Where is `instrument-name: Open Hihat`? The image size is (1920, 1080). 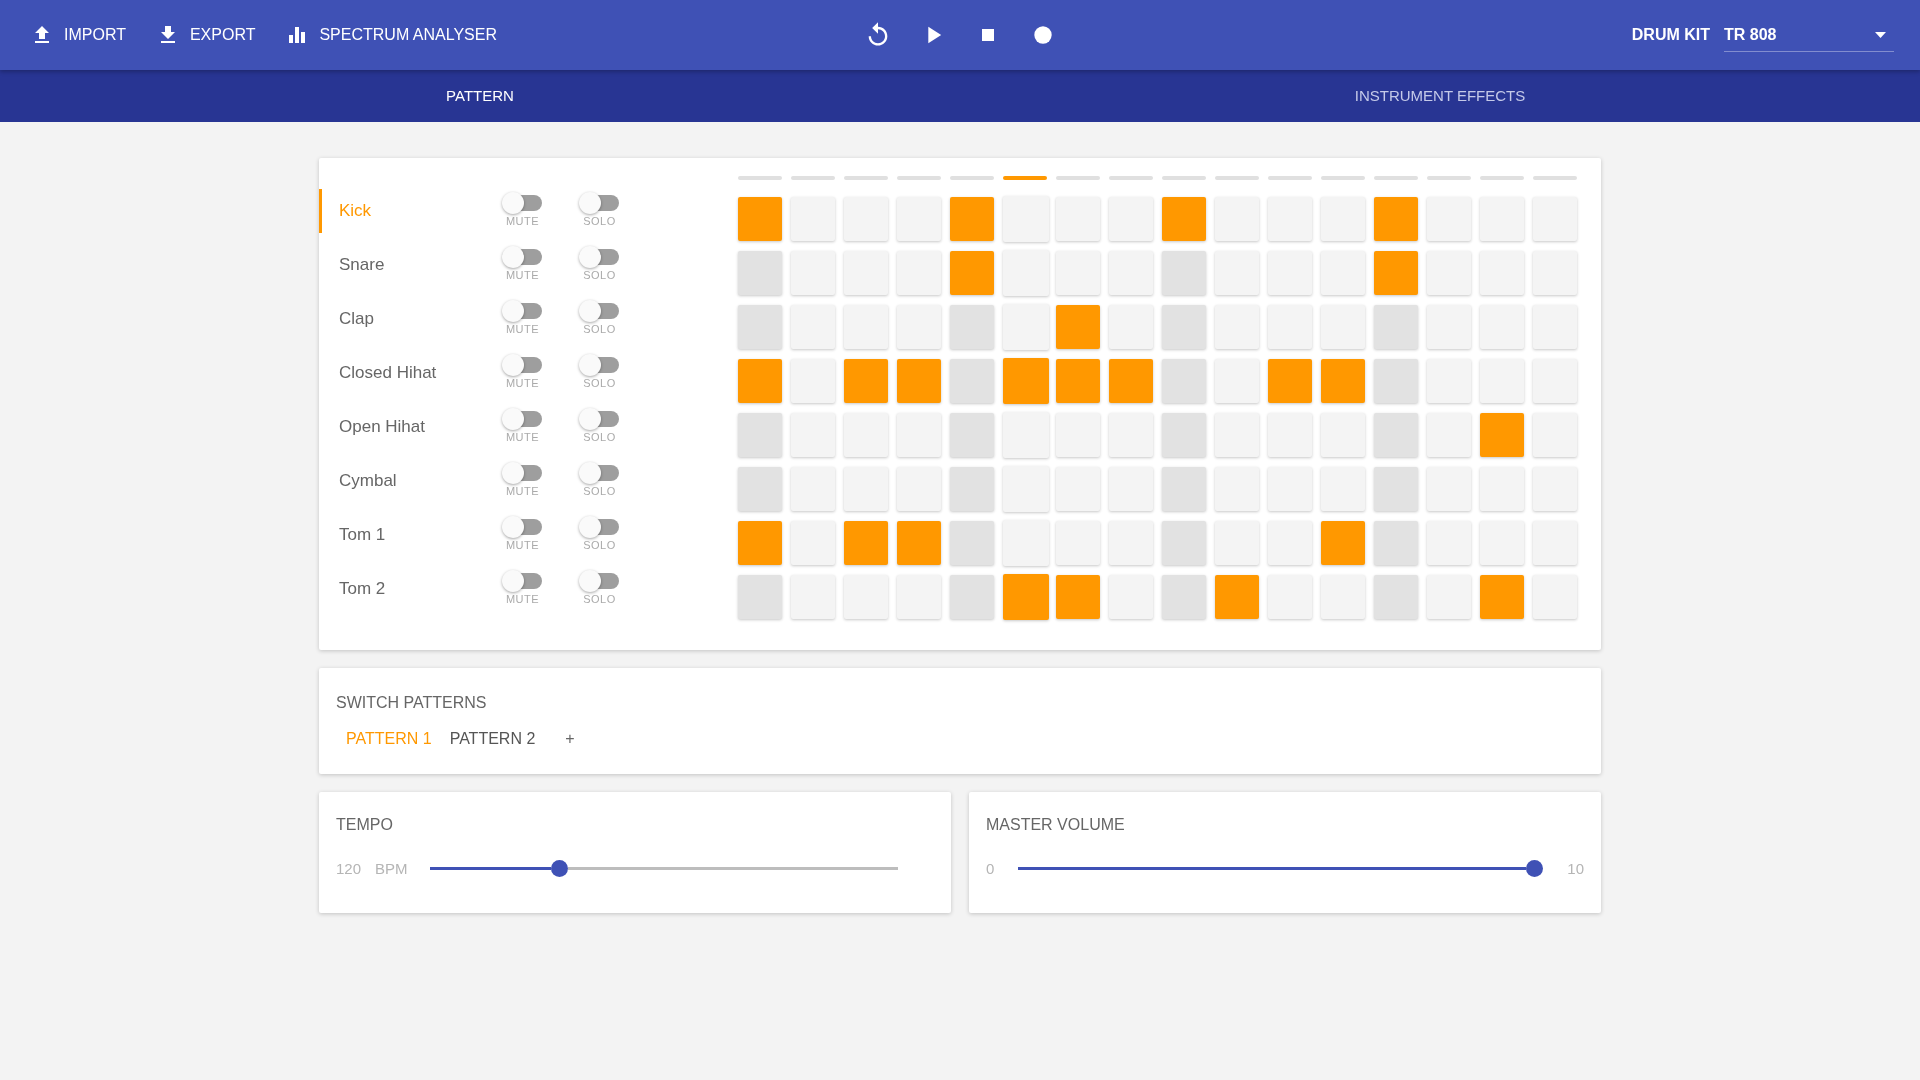 instrument-name: Open Hihat is located at coordinates (401, 427).